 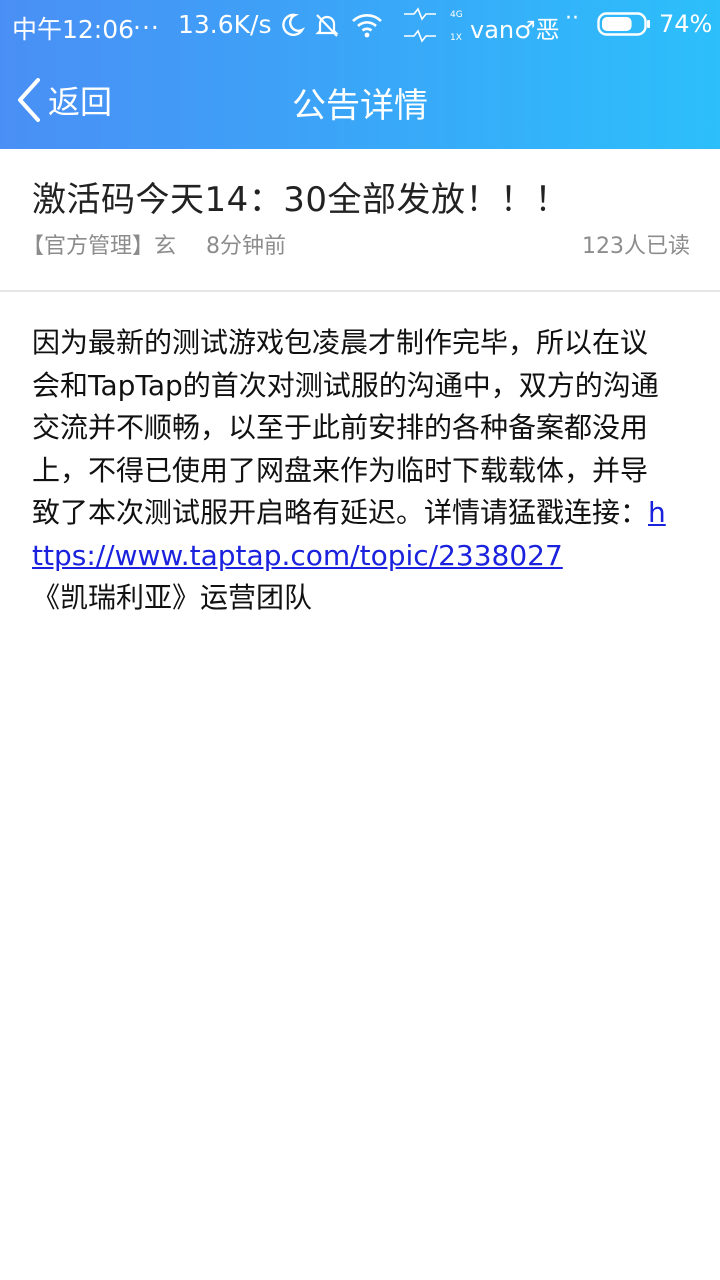 I want to click on status-battery-percent: 74%, so click(x=686, y=24).